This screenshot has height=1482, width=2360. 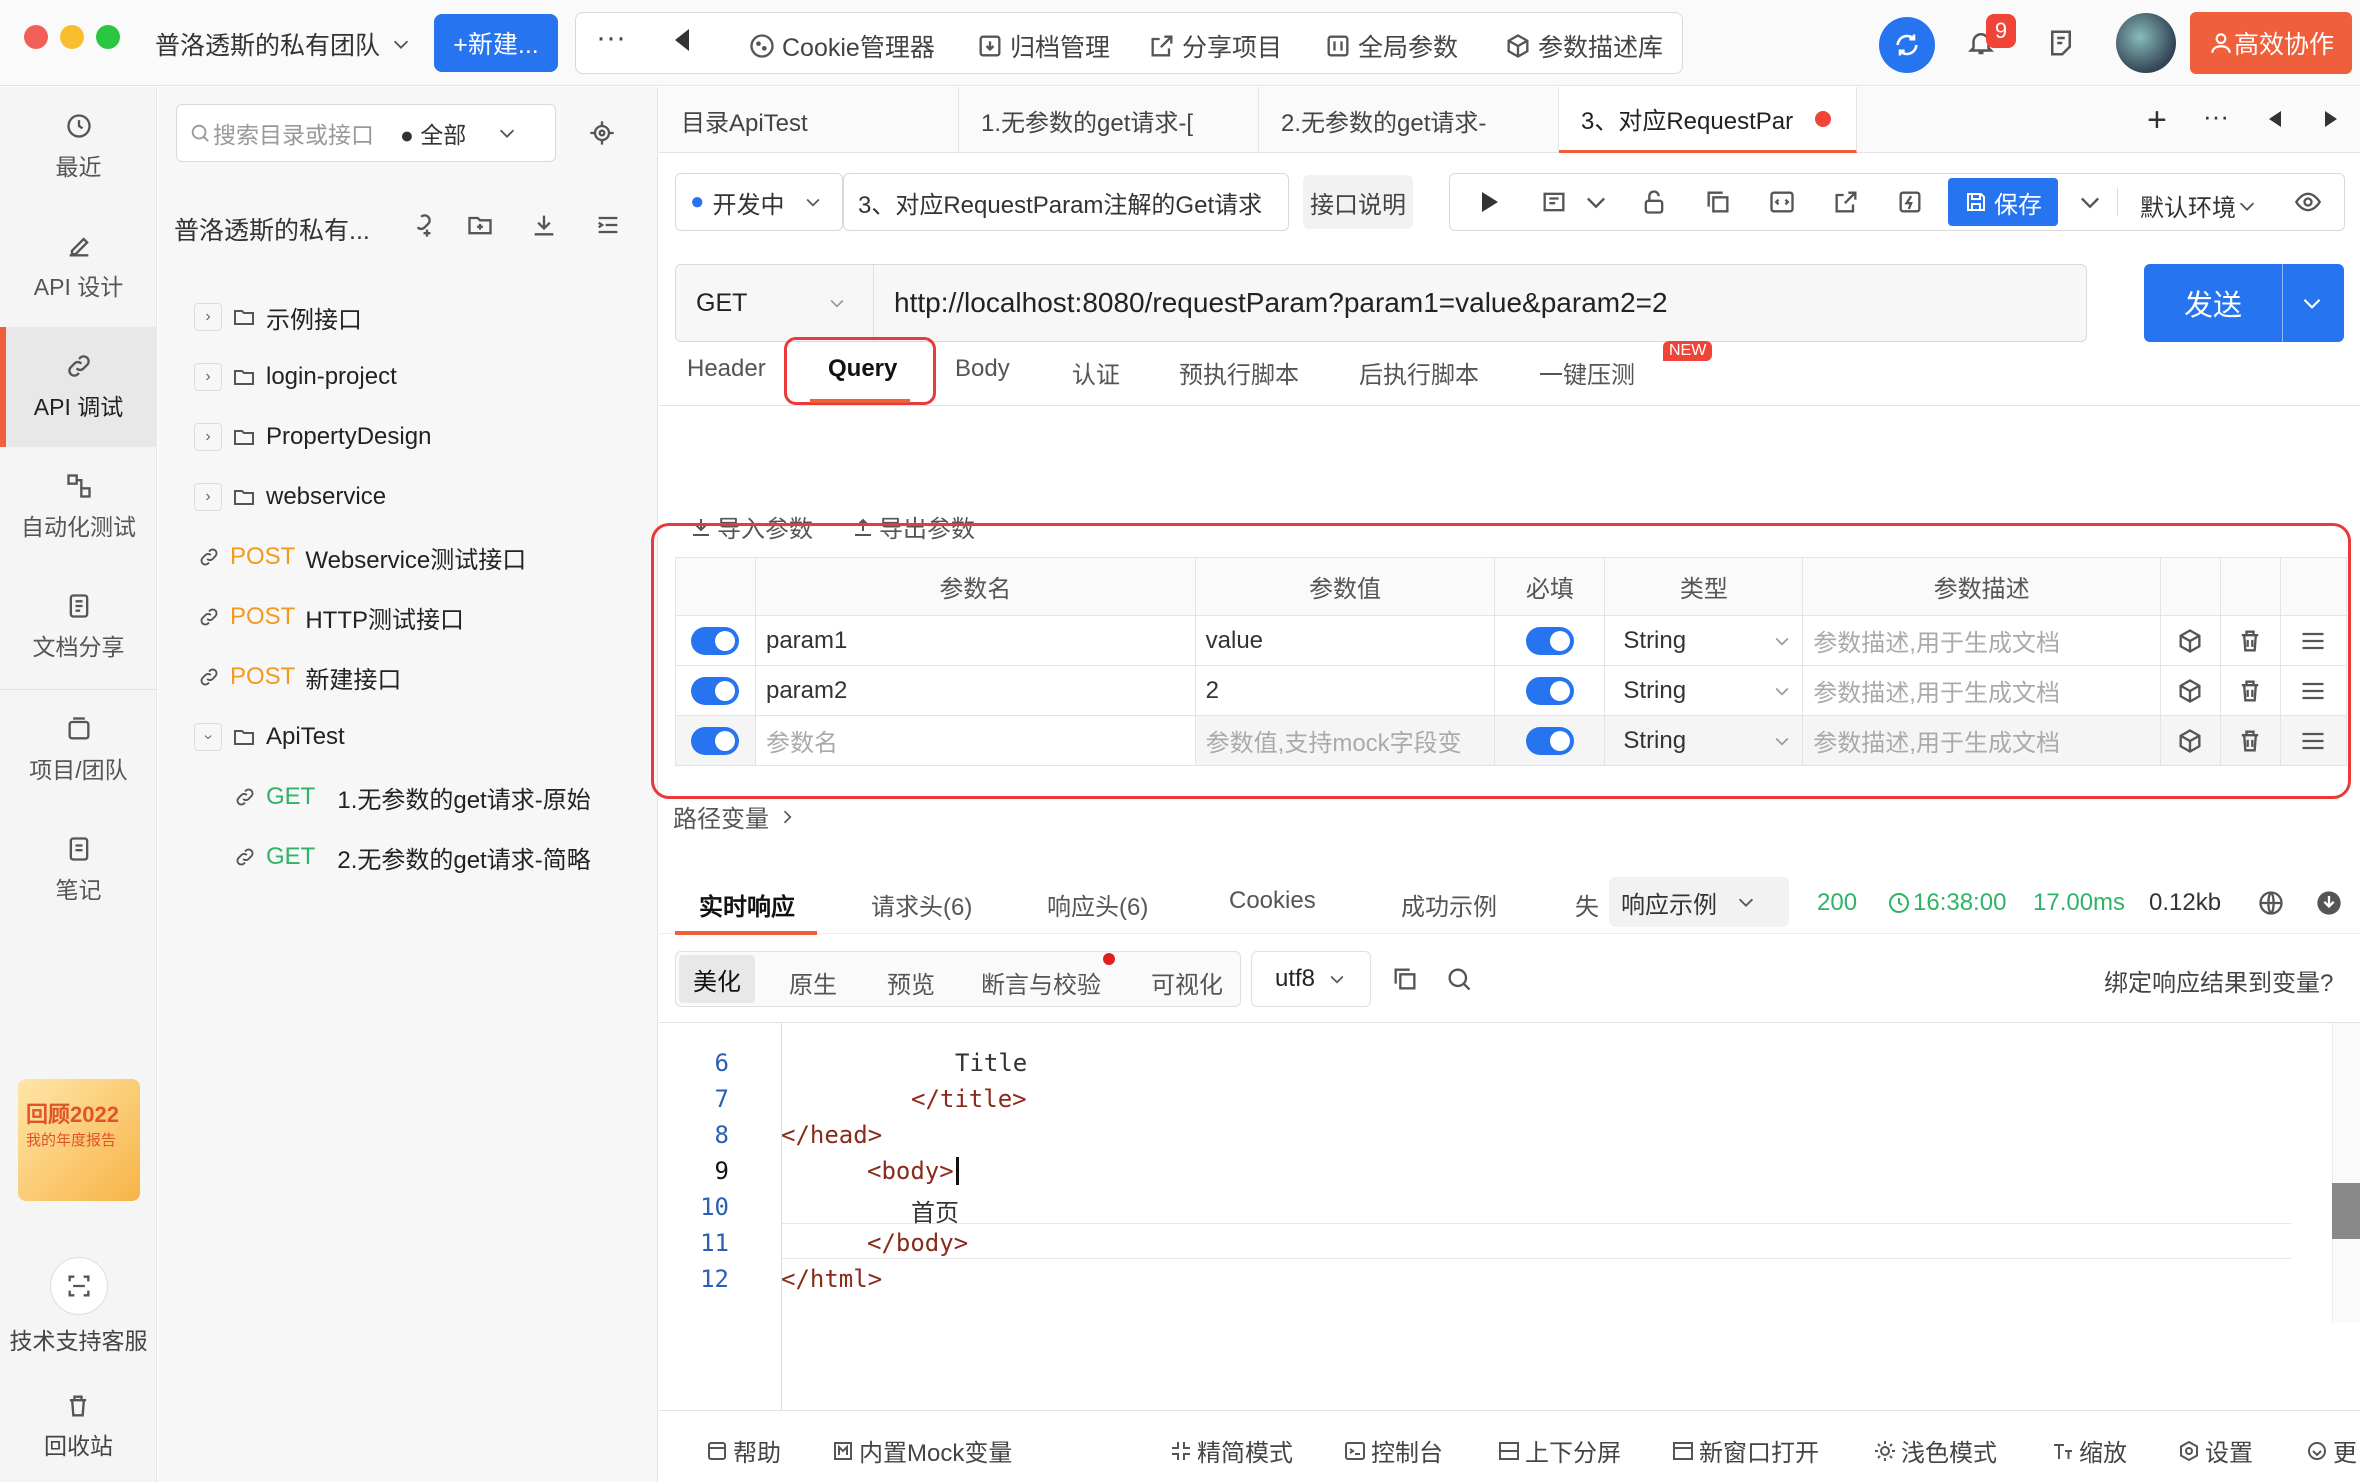 What do you see at coordinates (312, 437) in the screenshot?
I see `tree-folder: › PropertyDesign` at bounding box center [312, 437].